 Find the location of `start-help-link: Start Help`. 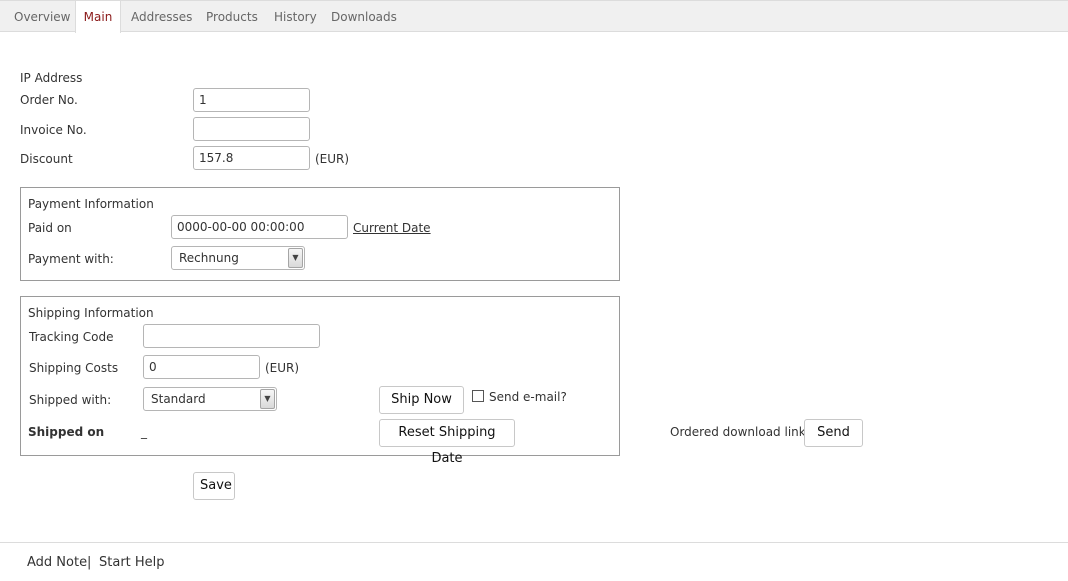

start-help-link: Start Help is located at coordinates (132, 562).